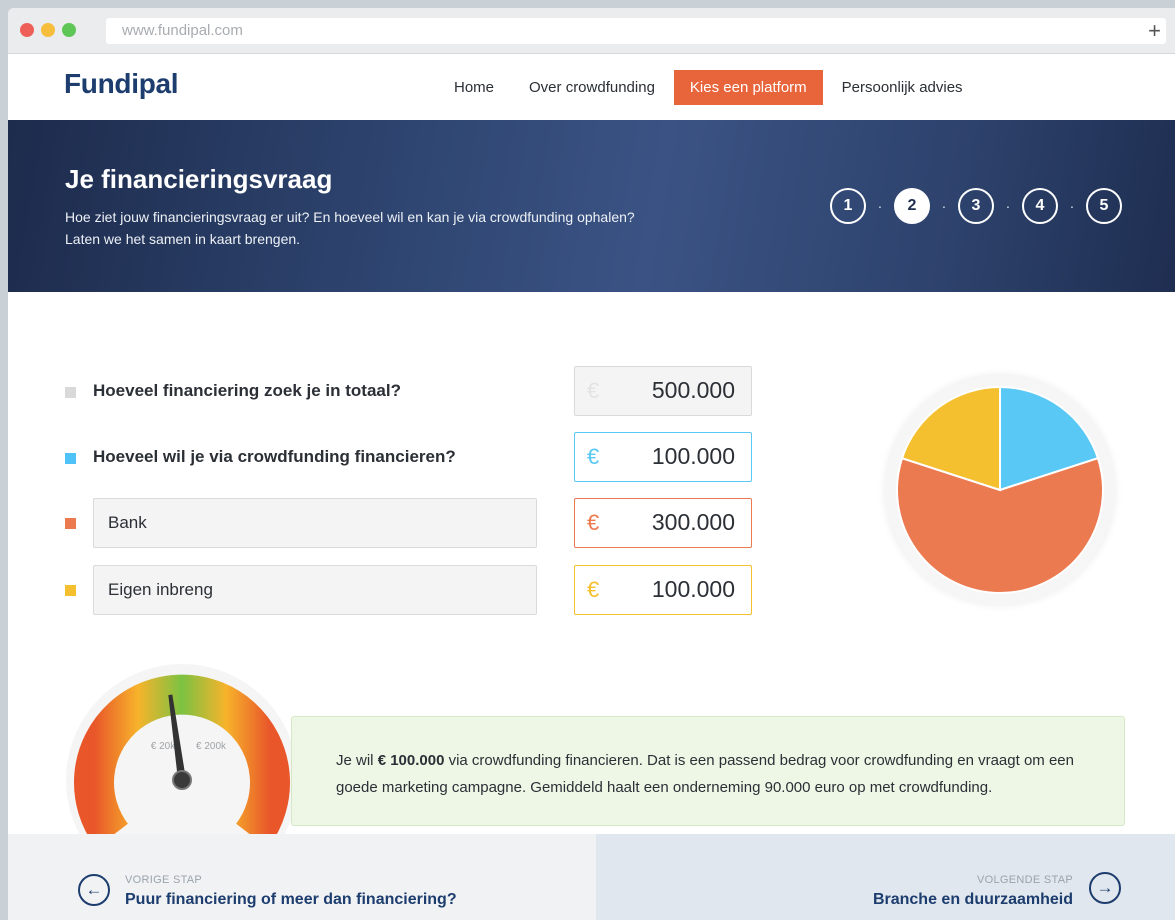 The height and width of the screenshot is (920, 1175). I want to click on address-bar: www.fundipal.com, so click(636, 31).